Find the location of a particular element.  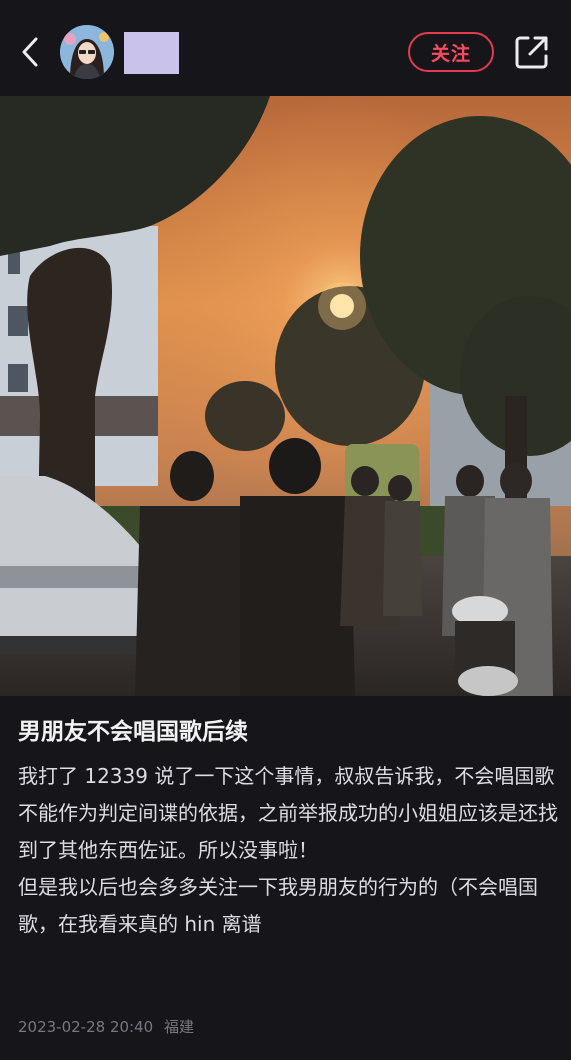

chevron-left-icon is located at coordinates (30, 52).